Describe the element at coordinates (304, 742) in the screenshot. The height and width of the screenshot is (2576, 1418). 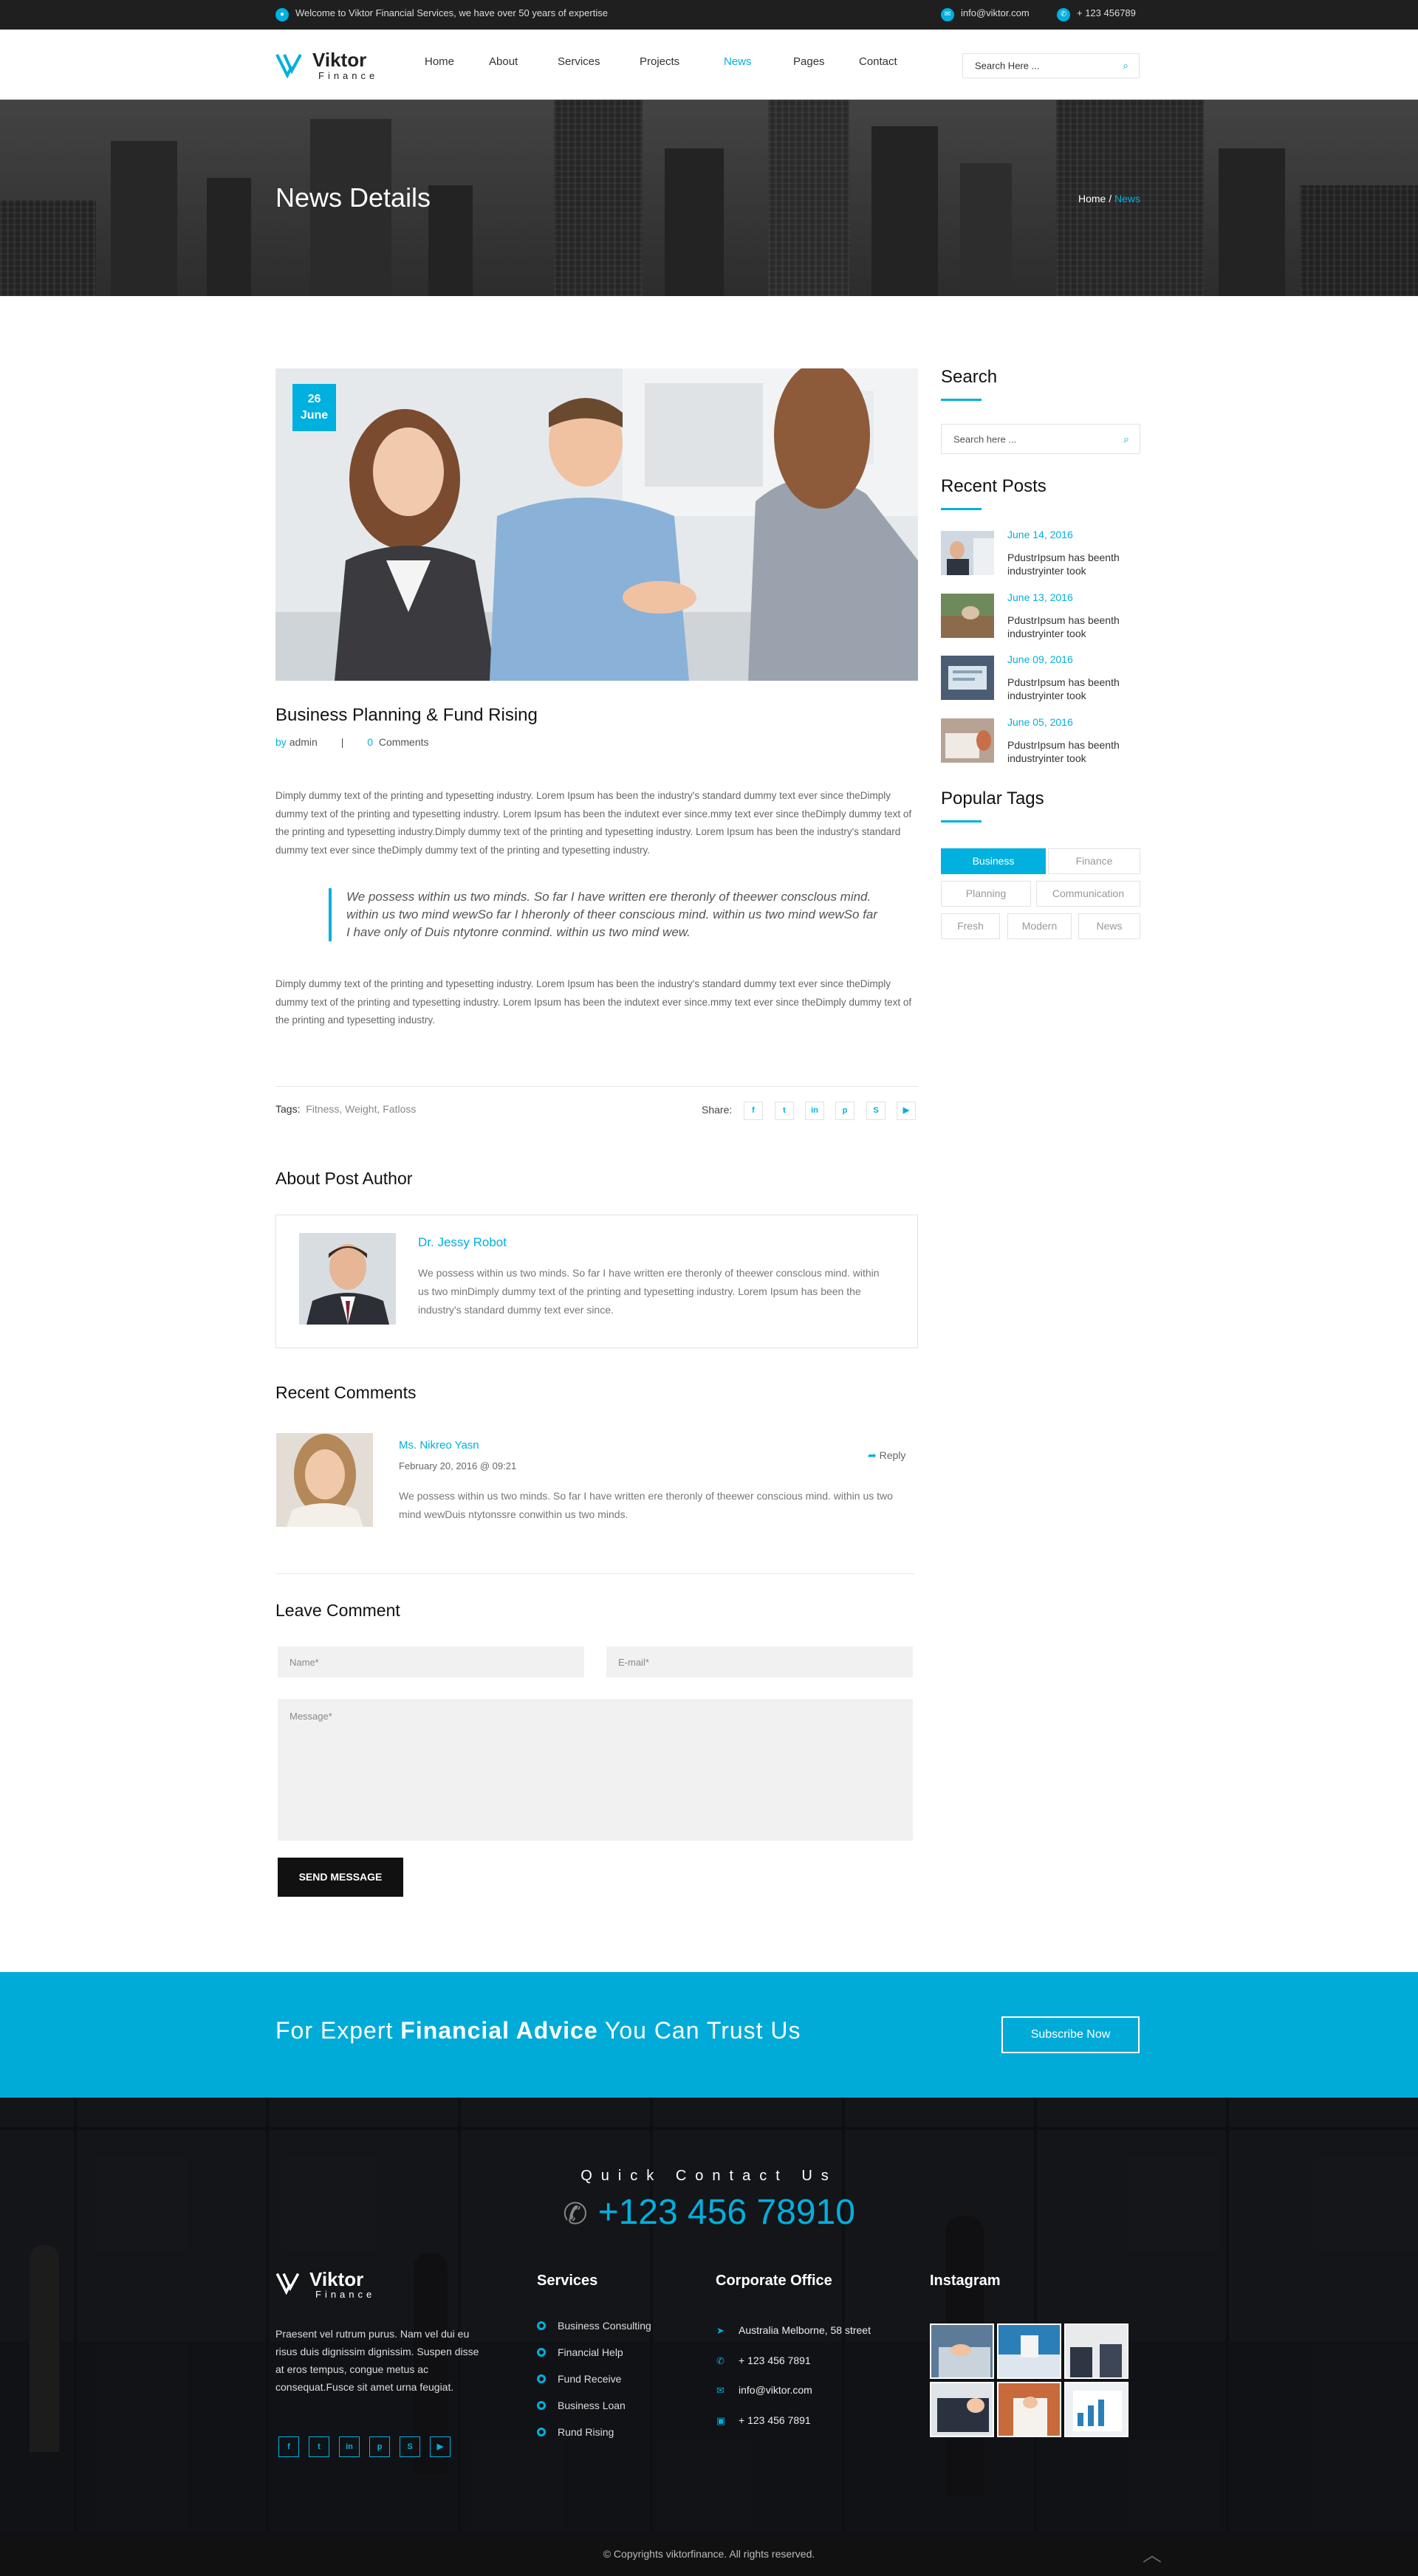
I see `post-author-link: admin` at that location.